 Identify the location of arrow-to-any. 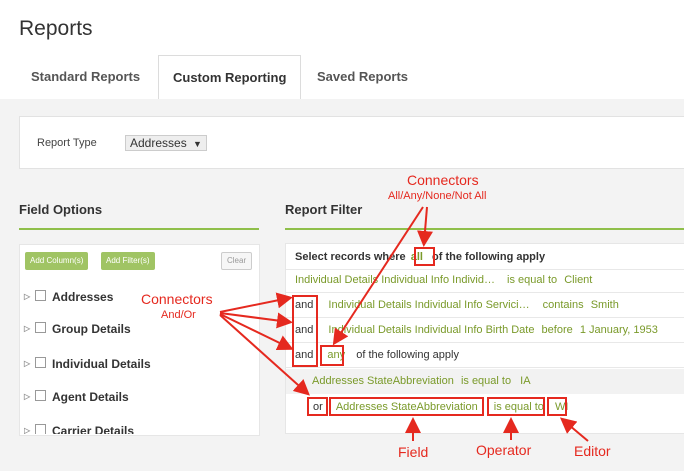
(378, 276).